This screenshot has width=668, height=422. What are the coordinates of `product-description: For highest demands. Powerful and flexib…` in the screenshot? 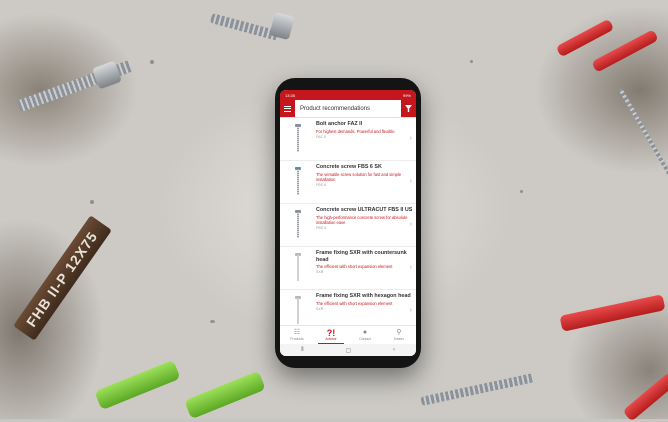 It's located at (356, 131).